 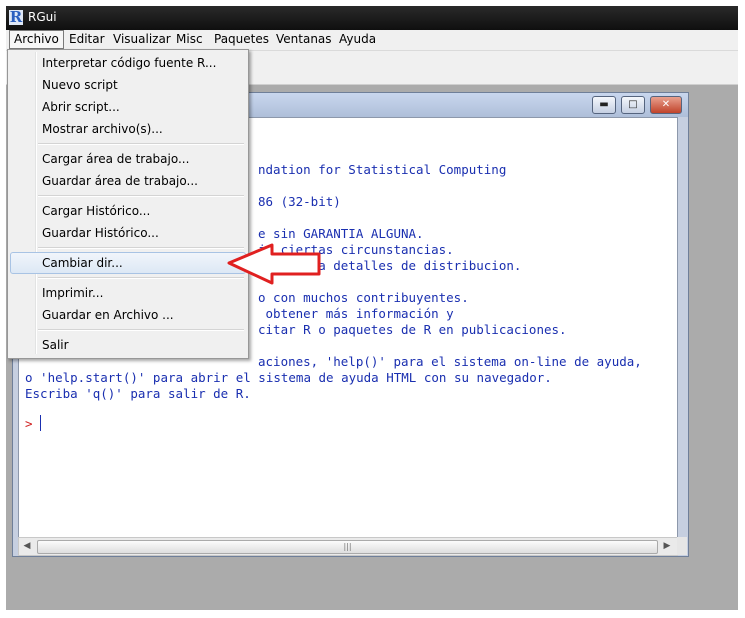 What do you see at coordinates (128, 345) in the screenshot?
I see `menu-item-salir: Salir` at bounding box center [128, 345].